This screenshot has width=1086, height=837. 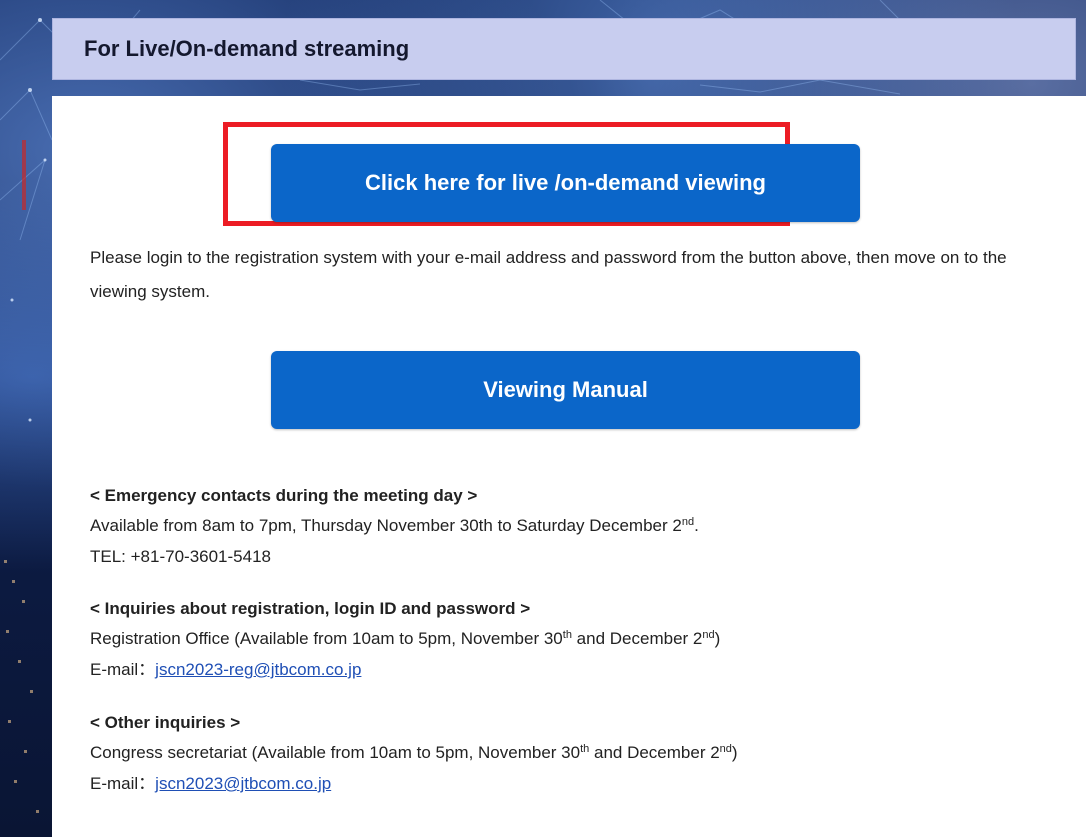 What do you see at coordinates (258, 669) in the screenshot?
I see `registration-email-link: jscn2023-reg@jtbcom.co.jp` at bounding box center [258, 669].